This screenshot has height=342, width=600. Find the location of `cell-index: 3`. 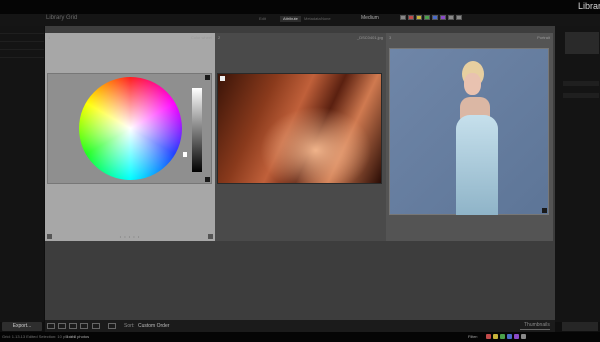

cell-index: 3 is located at coordinates (390, 37).